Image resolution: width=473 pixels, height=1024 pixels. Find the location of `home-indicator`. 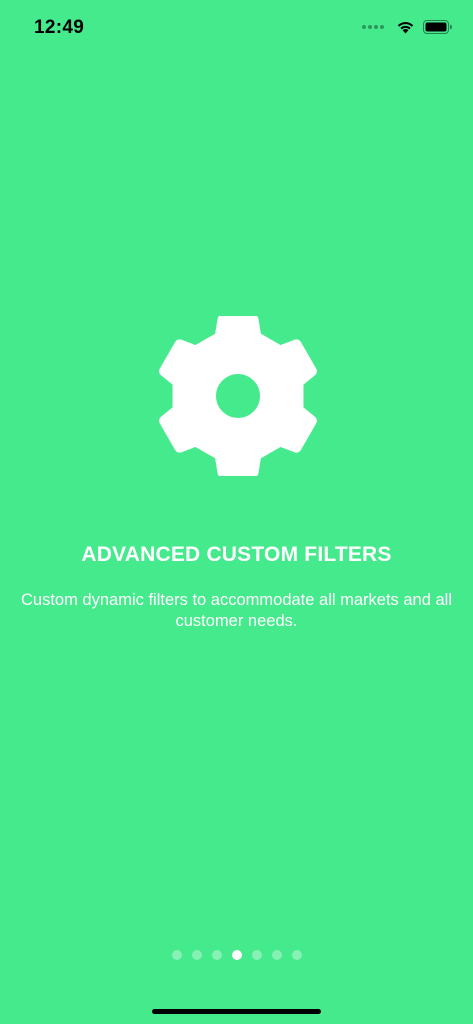

home-indicator is located at coordinates (236, 1011).